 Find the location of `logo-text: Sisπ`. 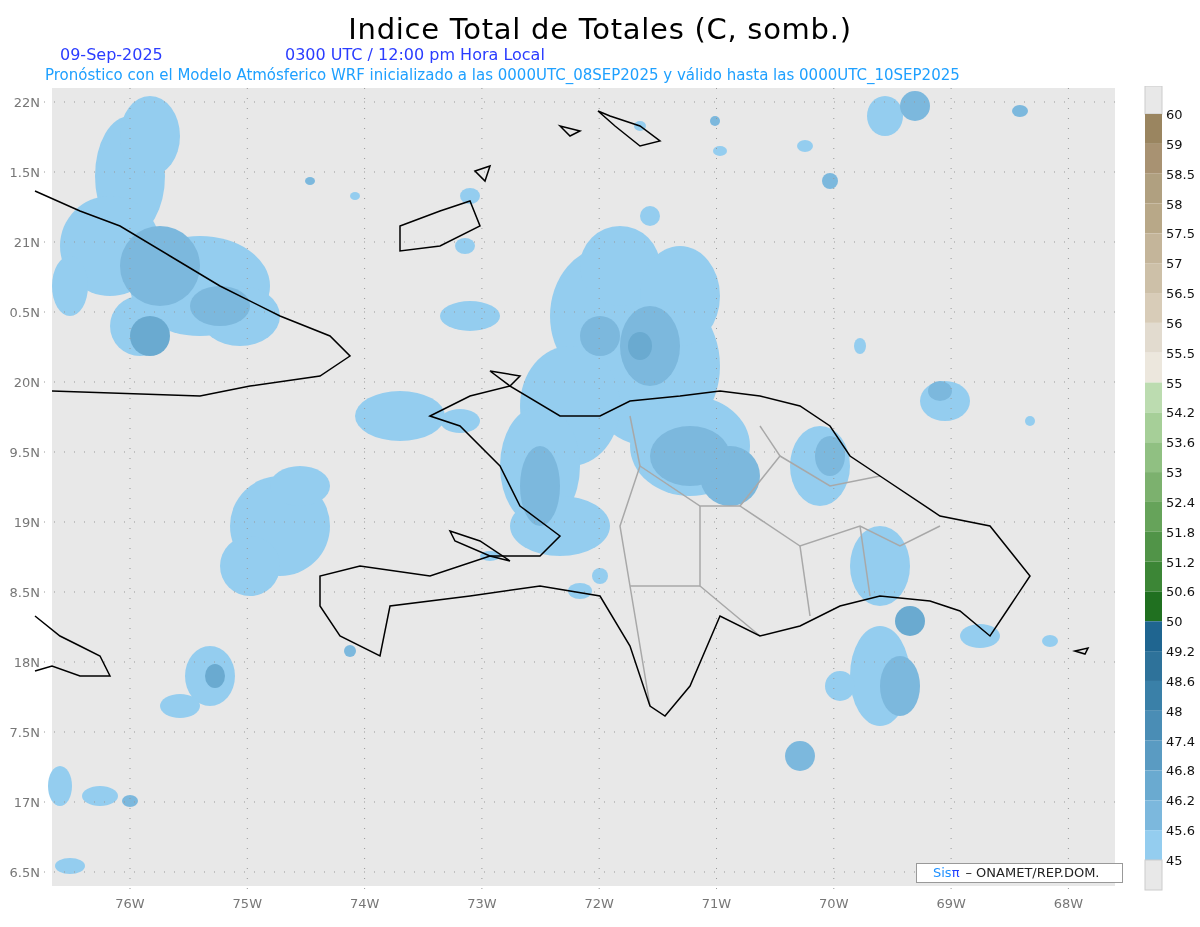

logo-text: Sisπ is located at coordinates (946, 873).